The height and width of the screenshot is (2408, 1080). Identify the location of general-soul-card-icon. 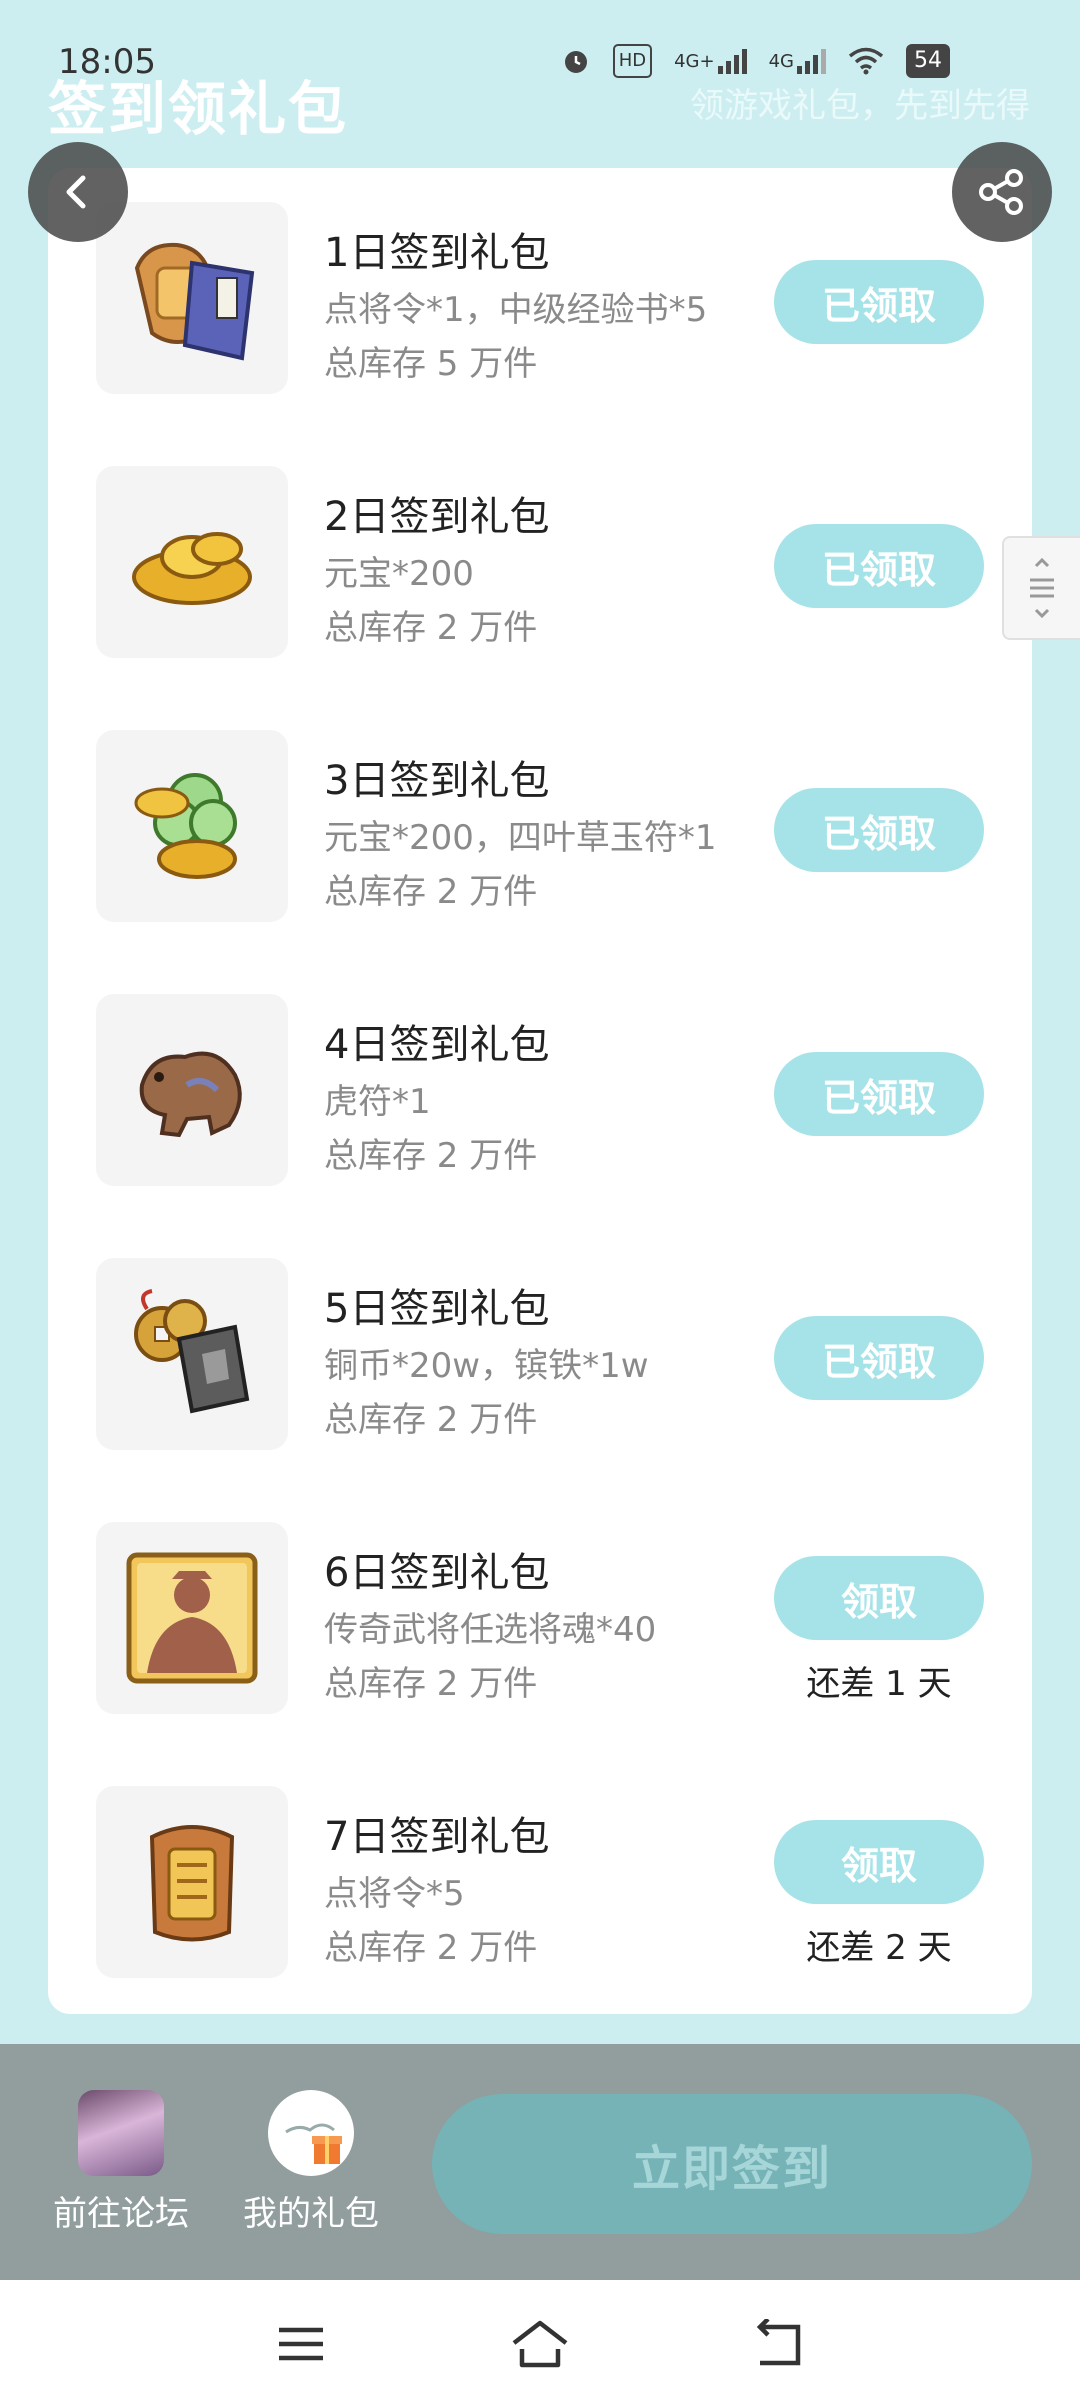
(192, 1618).